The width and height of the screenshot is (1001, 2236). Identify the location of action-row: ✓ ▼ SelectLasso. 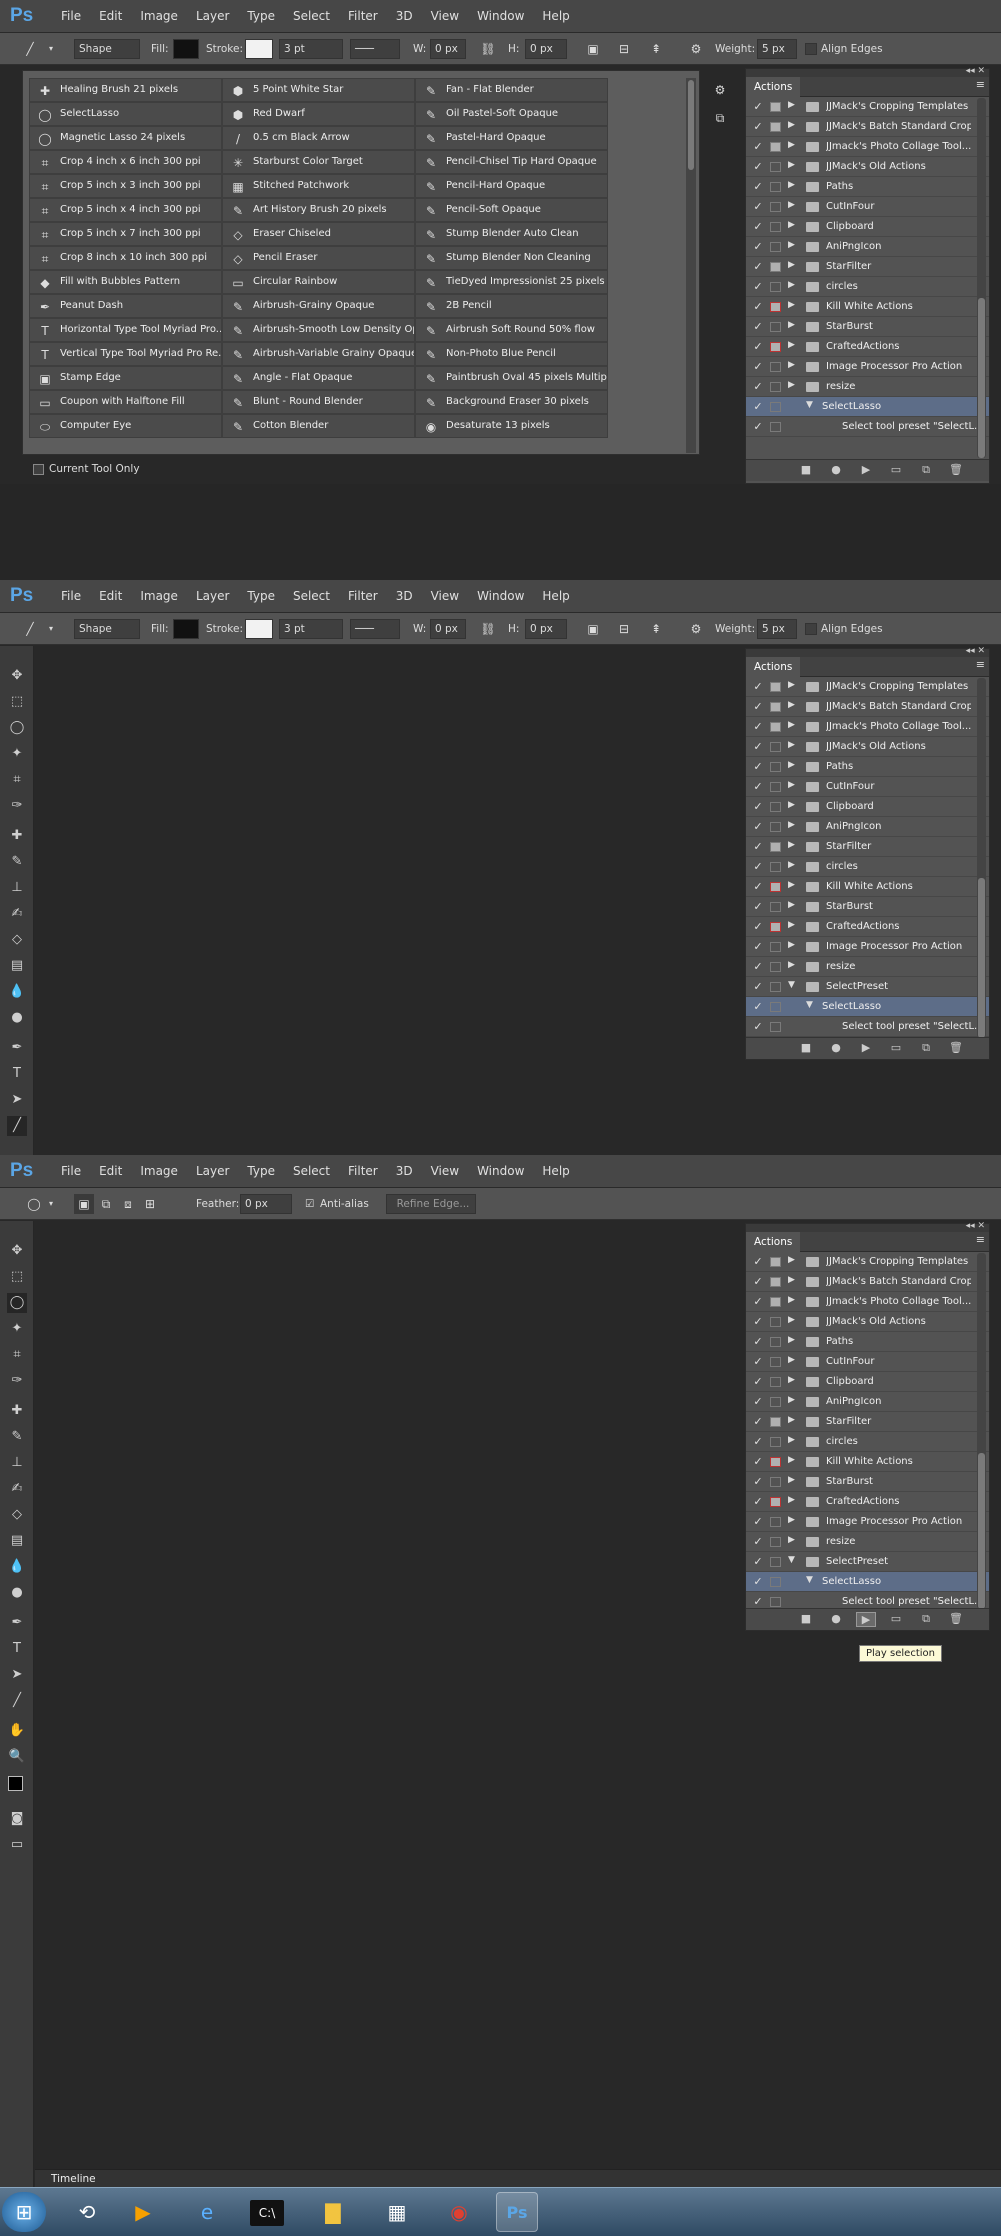
(867, 407).